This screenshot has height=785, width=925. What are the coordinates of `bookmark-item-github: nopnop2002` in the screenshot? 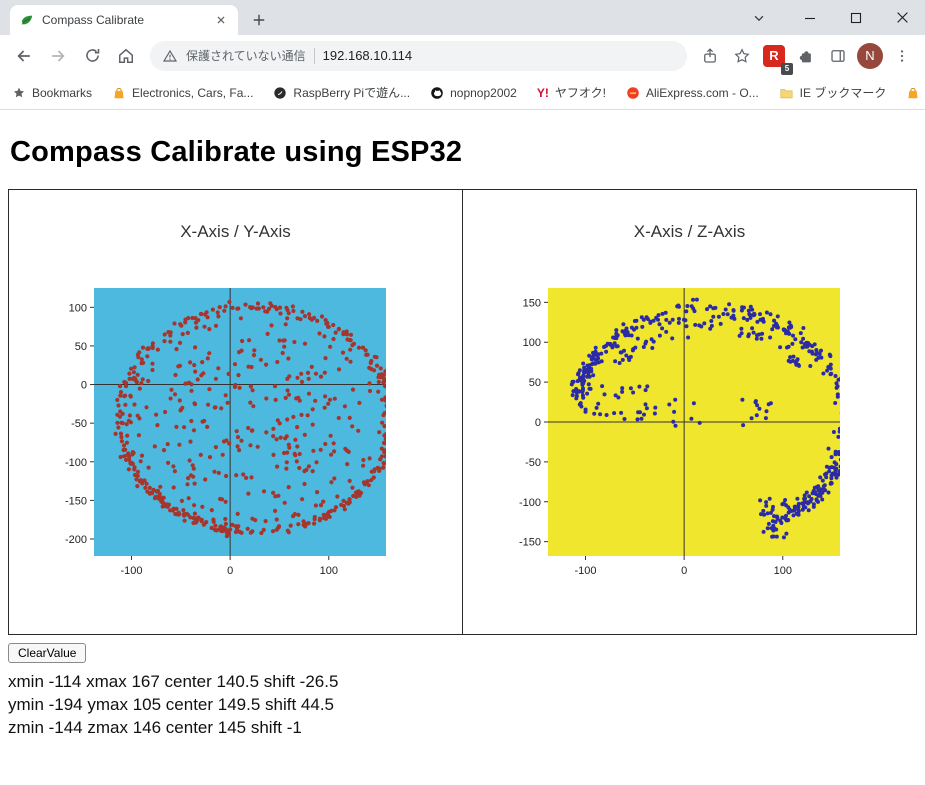 It's located at (473, 93).